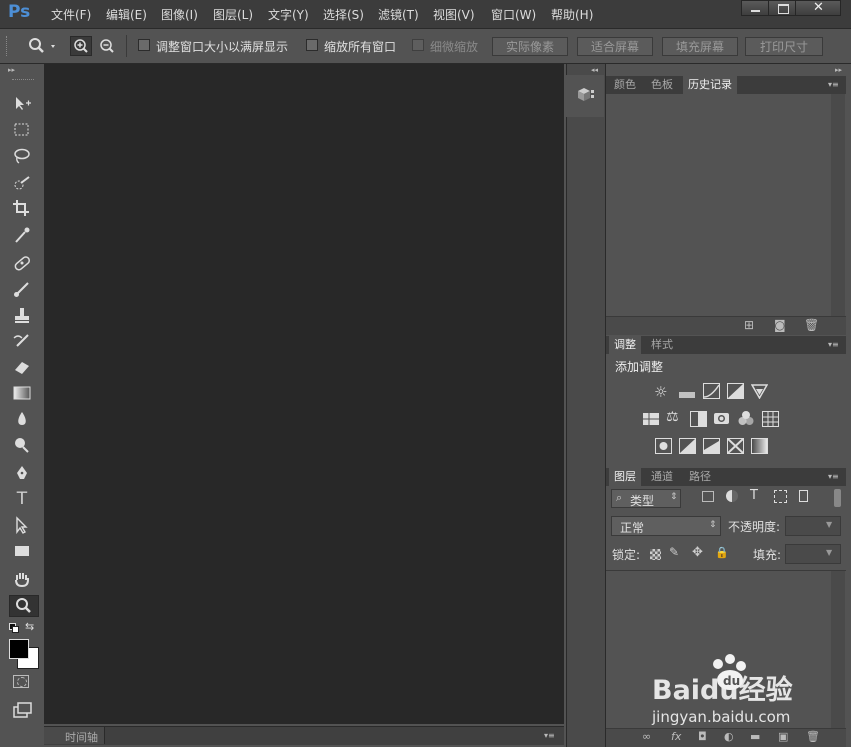  Describe the element at coordinates (22, 315) in the screenshot. I see `clone-stamp-tool-icon` at that location.